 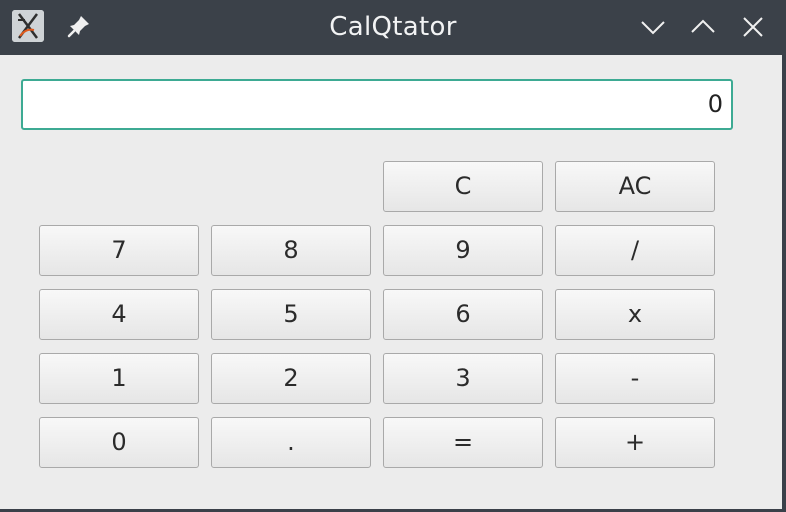 I want to click on close-icon, so click(x=753, y=27).